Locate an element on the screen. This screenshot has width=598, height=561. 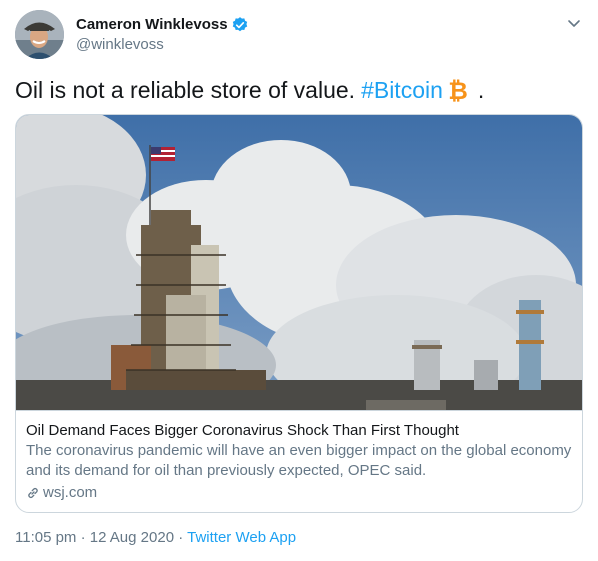
chevron-down-icon is located at coordinates (574, 23).